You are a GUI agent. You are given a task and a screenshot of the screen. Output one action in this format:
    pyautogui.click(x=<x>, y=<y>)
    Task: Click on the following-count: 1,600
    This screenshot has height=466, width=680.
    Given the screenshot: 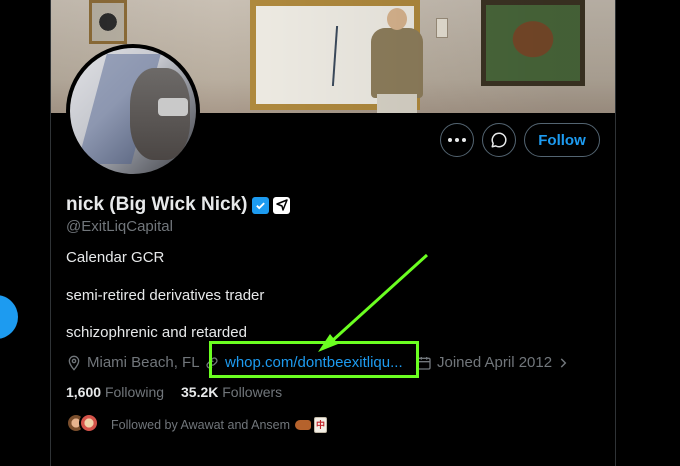 What is the action you would take?
    pyautogui.click(x=84, y=392)
    